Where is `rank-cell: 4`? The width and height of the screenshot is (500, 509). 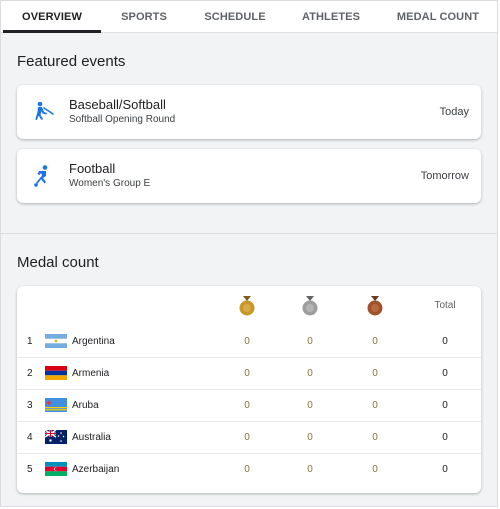
rank-cell: 4 is located at coordinates (30, 437).